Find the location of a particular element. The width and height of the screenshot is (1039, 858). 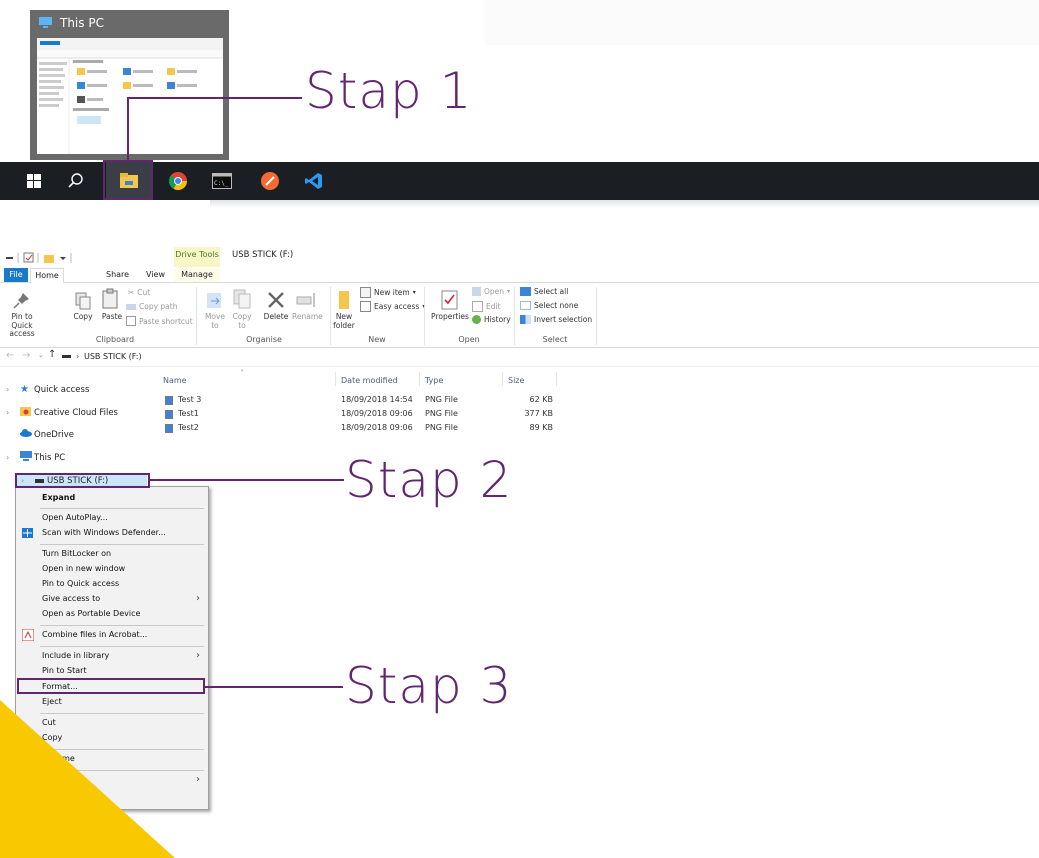

forward-arrow-icon: → is located at coordinates (26, 355).